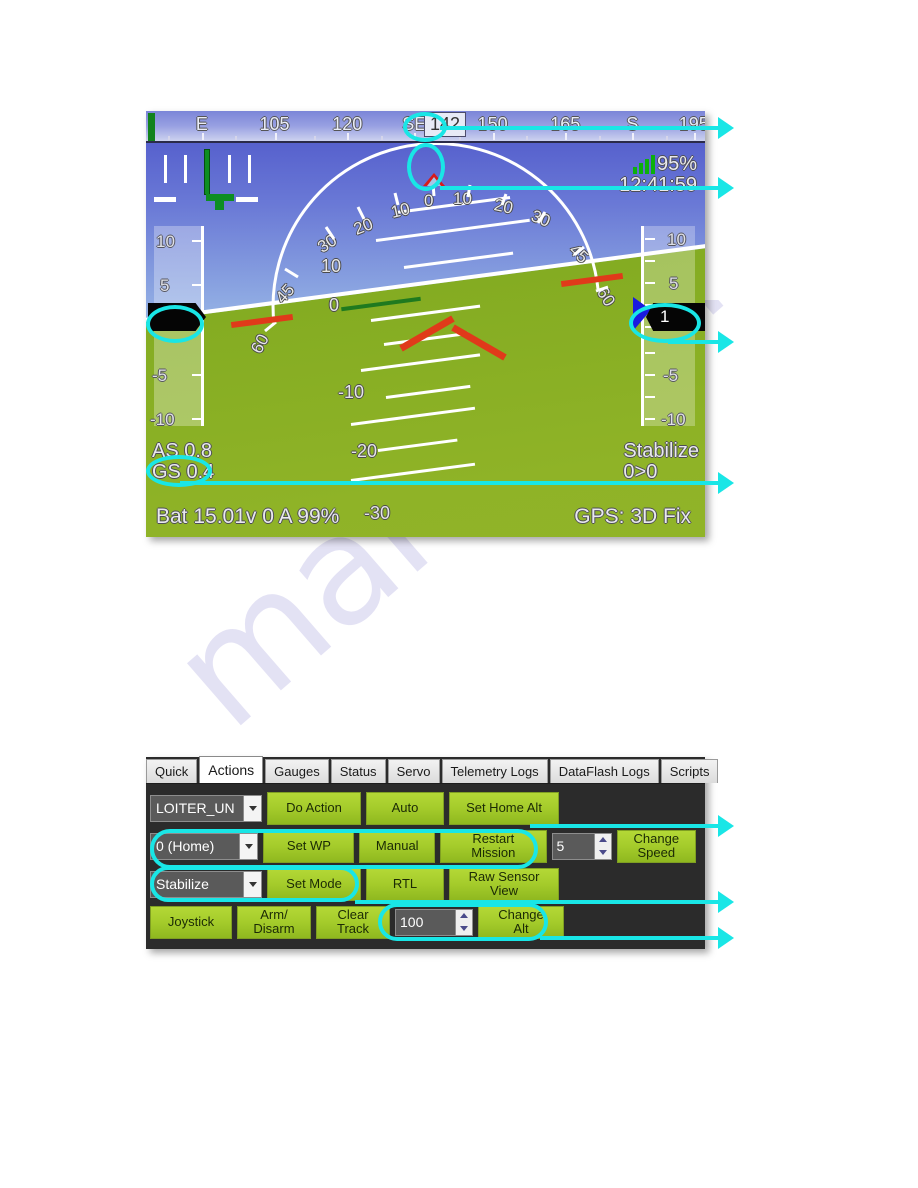  Describe the element at coordinates (661, 451) in the screenshot. I see `flight-mode-text: Stabilize` at that location.